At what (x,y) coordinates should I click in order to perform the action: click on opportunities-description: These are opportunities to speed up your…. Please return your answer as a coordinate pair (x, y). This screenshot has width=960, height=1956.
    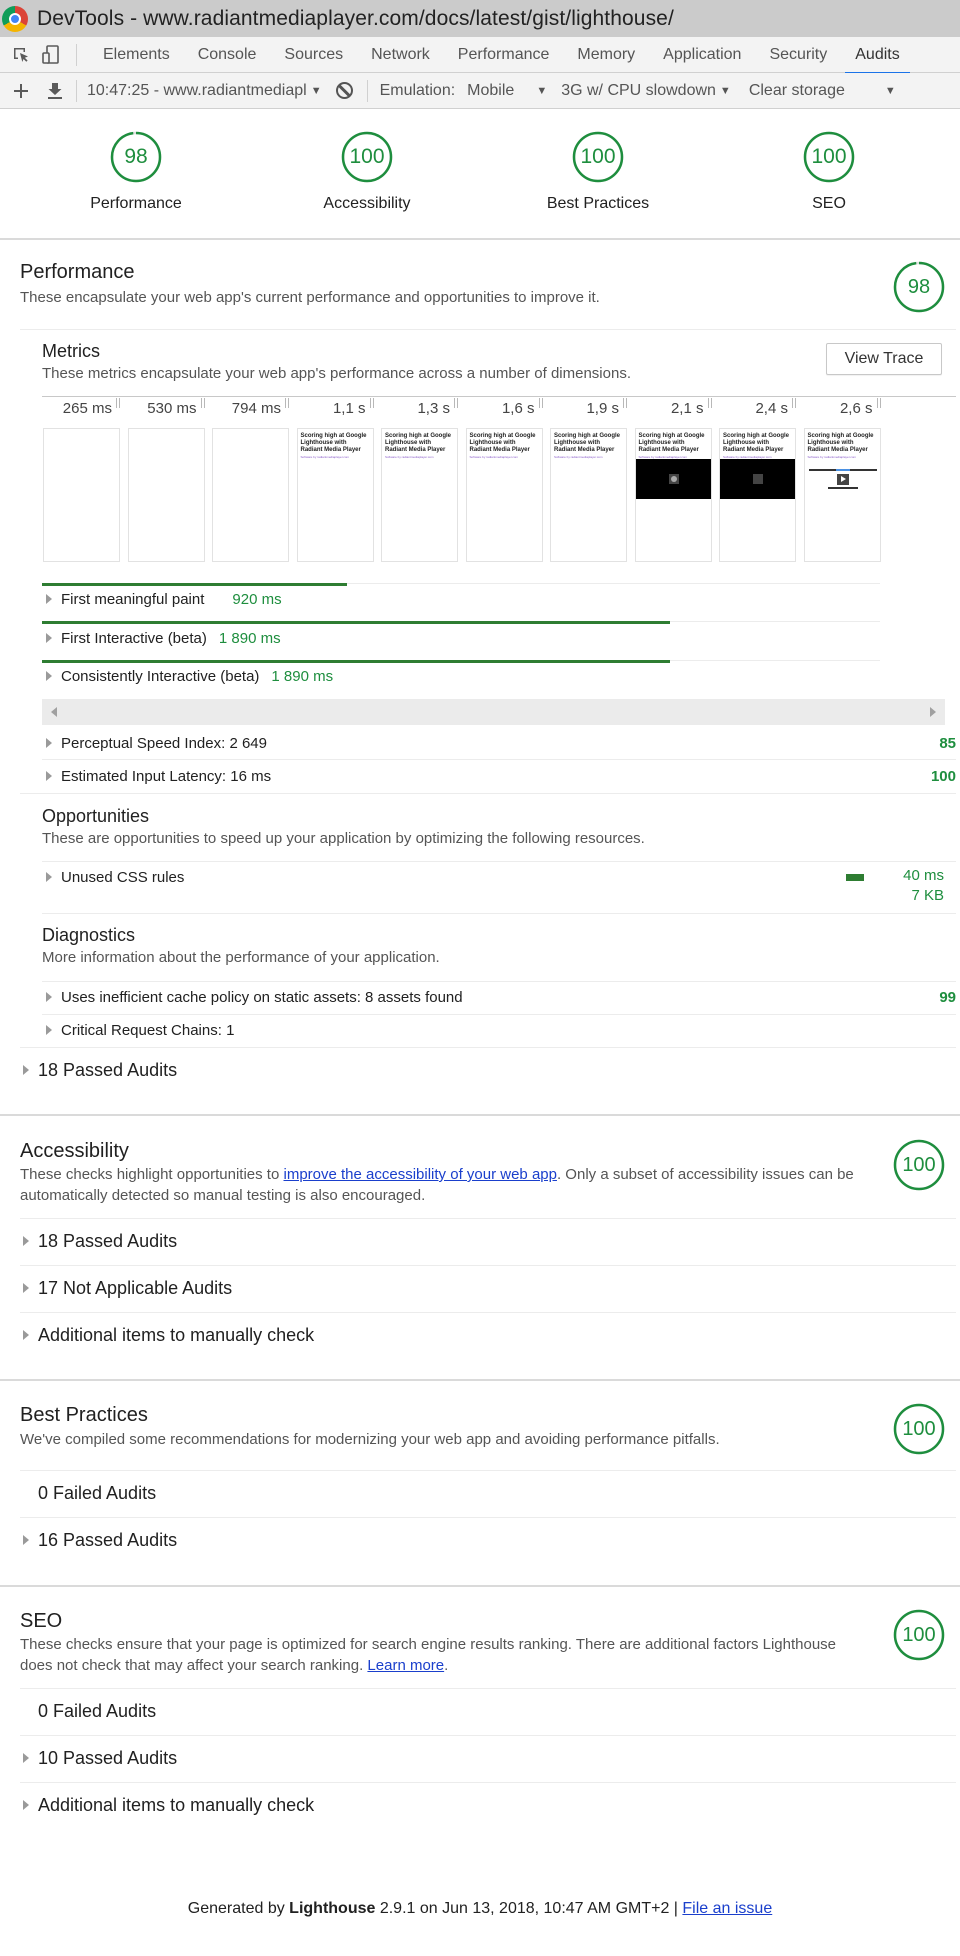
    Looking at the image, I should click on (343, 838).